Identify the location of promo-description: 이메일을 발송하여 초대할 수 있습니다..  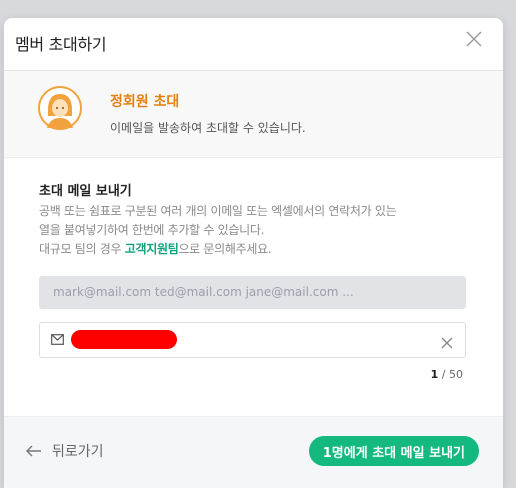
(208, 128).